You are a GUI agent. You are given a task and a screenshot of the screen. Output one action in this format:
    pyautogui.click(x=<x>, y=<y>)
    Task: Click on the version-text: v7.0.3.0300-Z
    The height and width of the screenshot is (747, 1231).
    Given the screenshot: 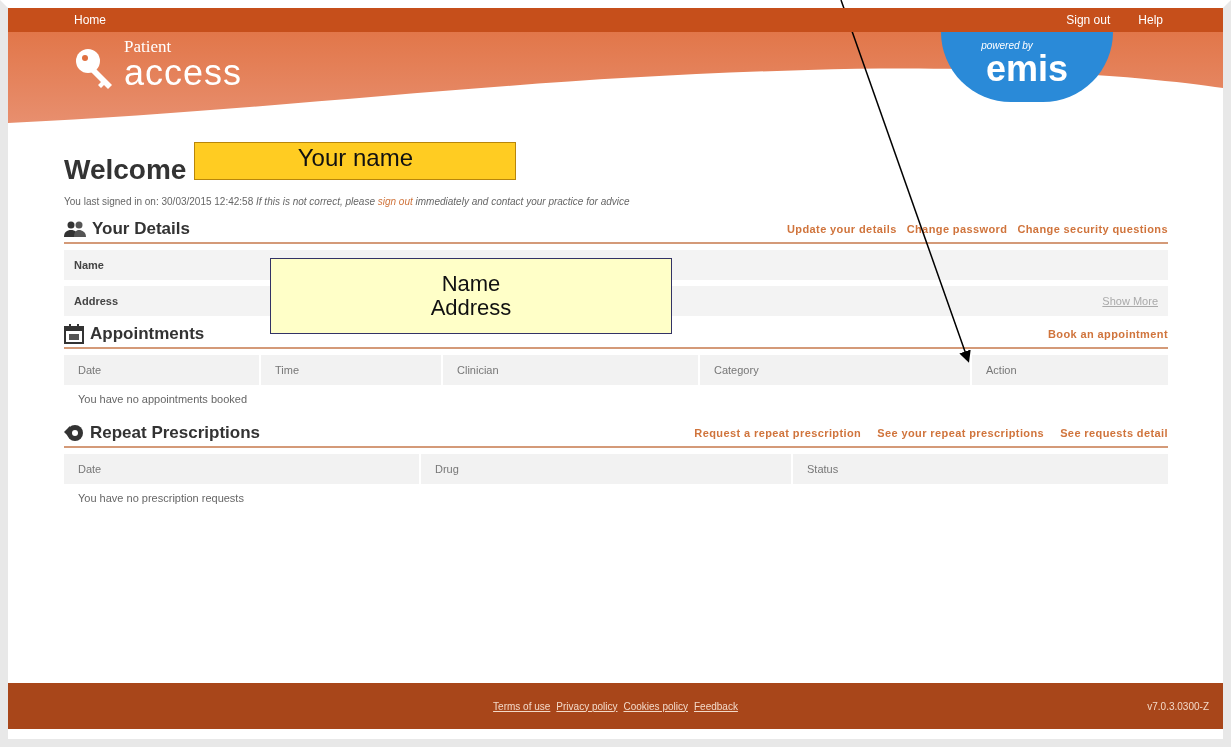 What is the action you would take?
    pyautogui.click(x=1178, y=706)
    